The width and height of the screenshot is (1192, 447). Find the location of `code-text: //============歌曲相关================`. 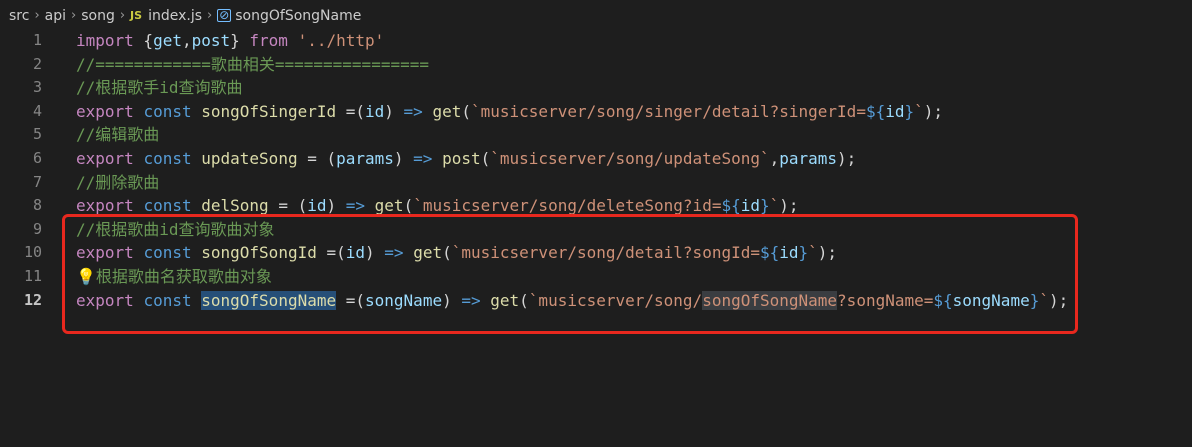

code-text: //============歌曲相关================ is located at coordinates (252, 65).